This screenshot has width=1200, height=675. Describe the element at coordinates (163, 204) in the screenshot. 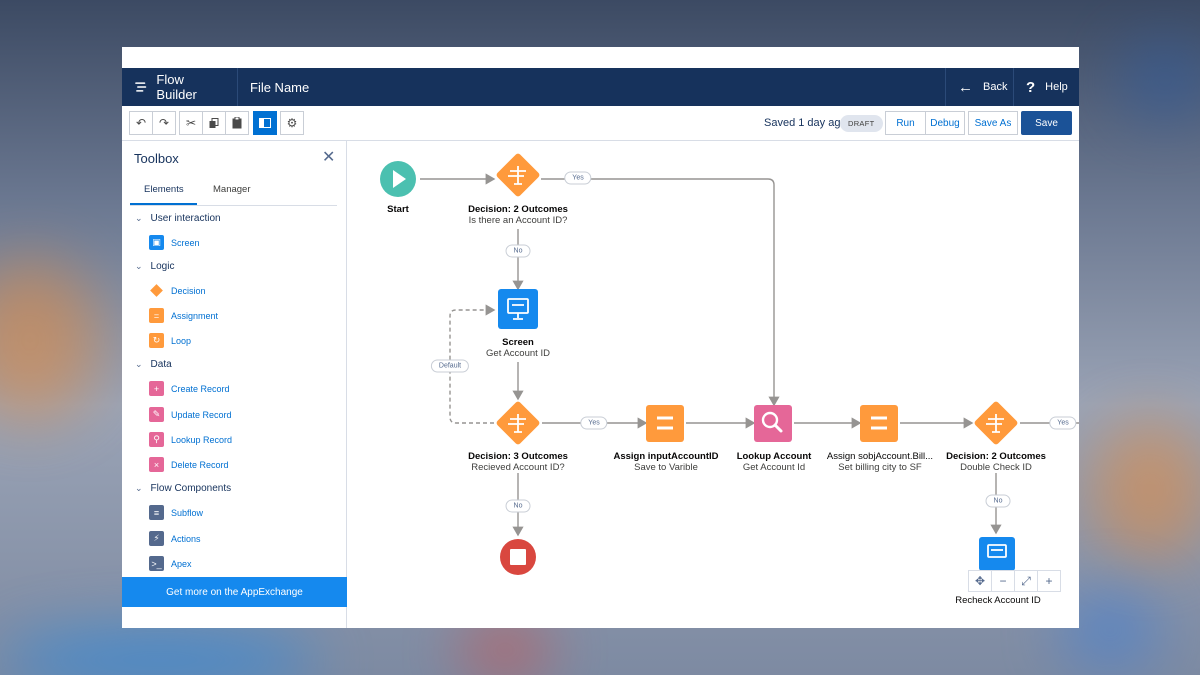

I see `active-tab-indicator` at that location.